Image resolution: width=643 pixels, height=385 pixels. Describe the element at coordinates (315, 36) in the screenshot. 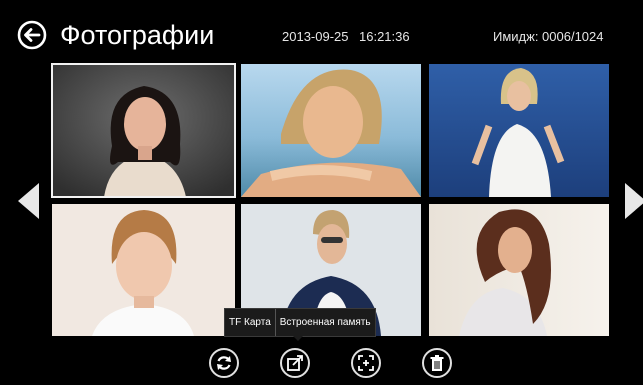

I see `date-display: 2013-09-25` at that location.